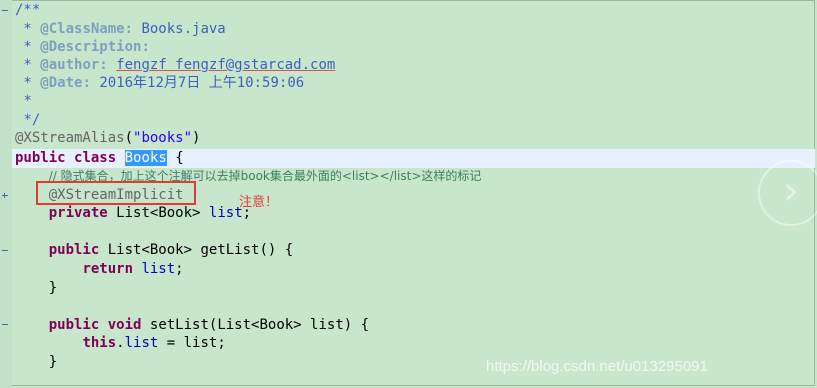 The height and width of the screenshot is (388, 817). Describe the element at coordinates (171, 250) in the screenshot. I see `code-line: public List<Book> getList() {` at that location.